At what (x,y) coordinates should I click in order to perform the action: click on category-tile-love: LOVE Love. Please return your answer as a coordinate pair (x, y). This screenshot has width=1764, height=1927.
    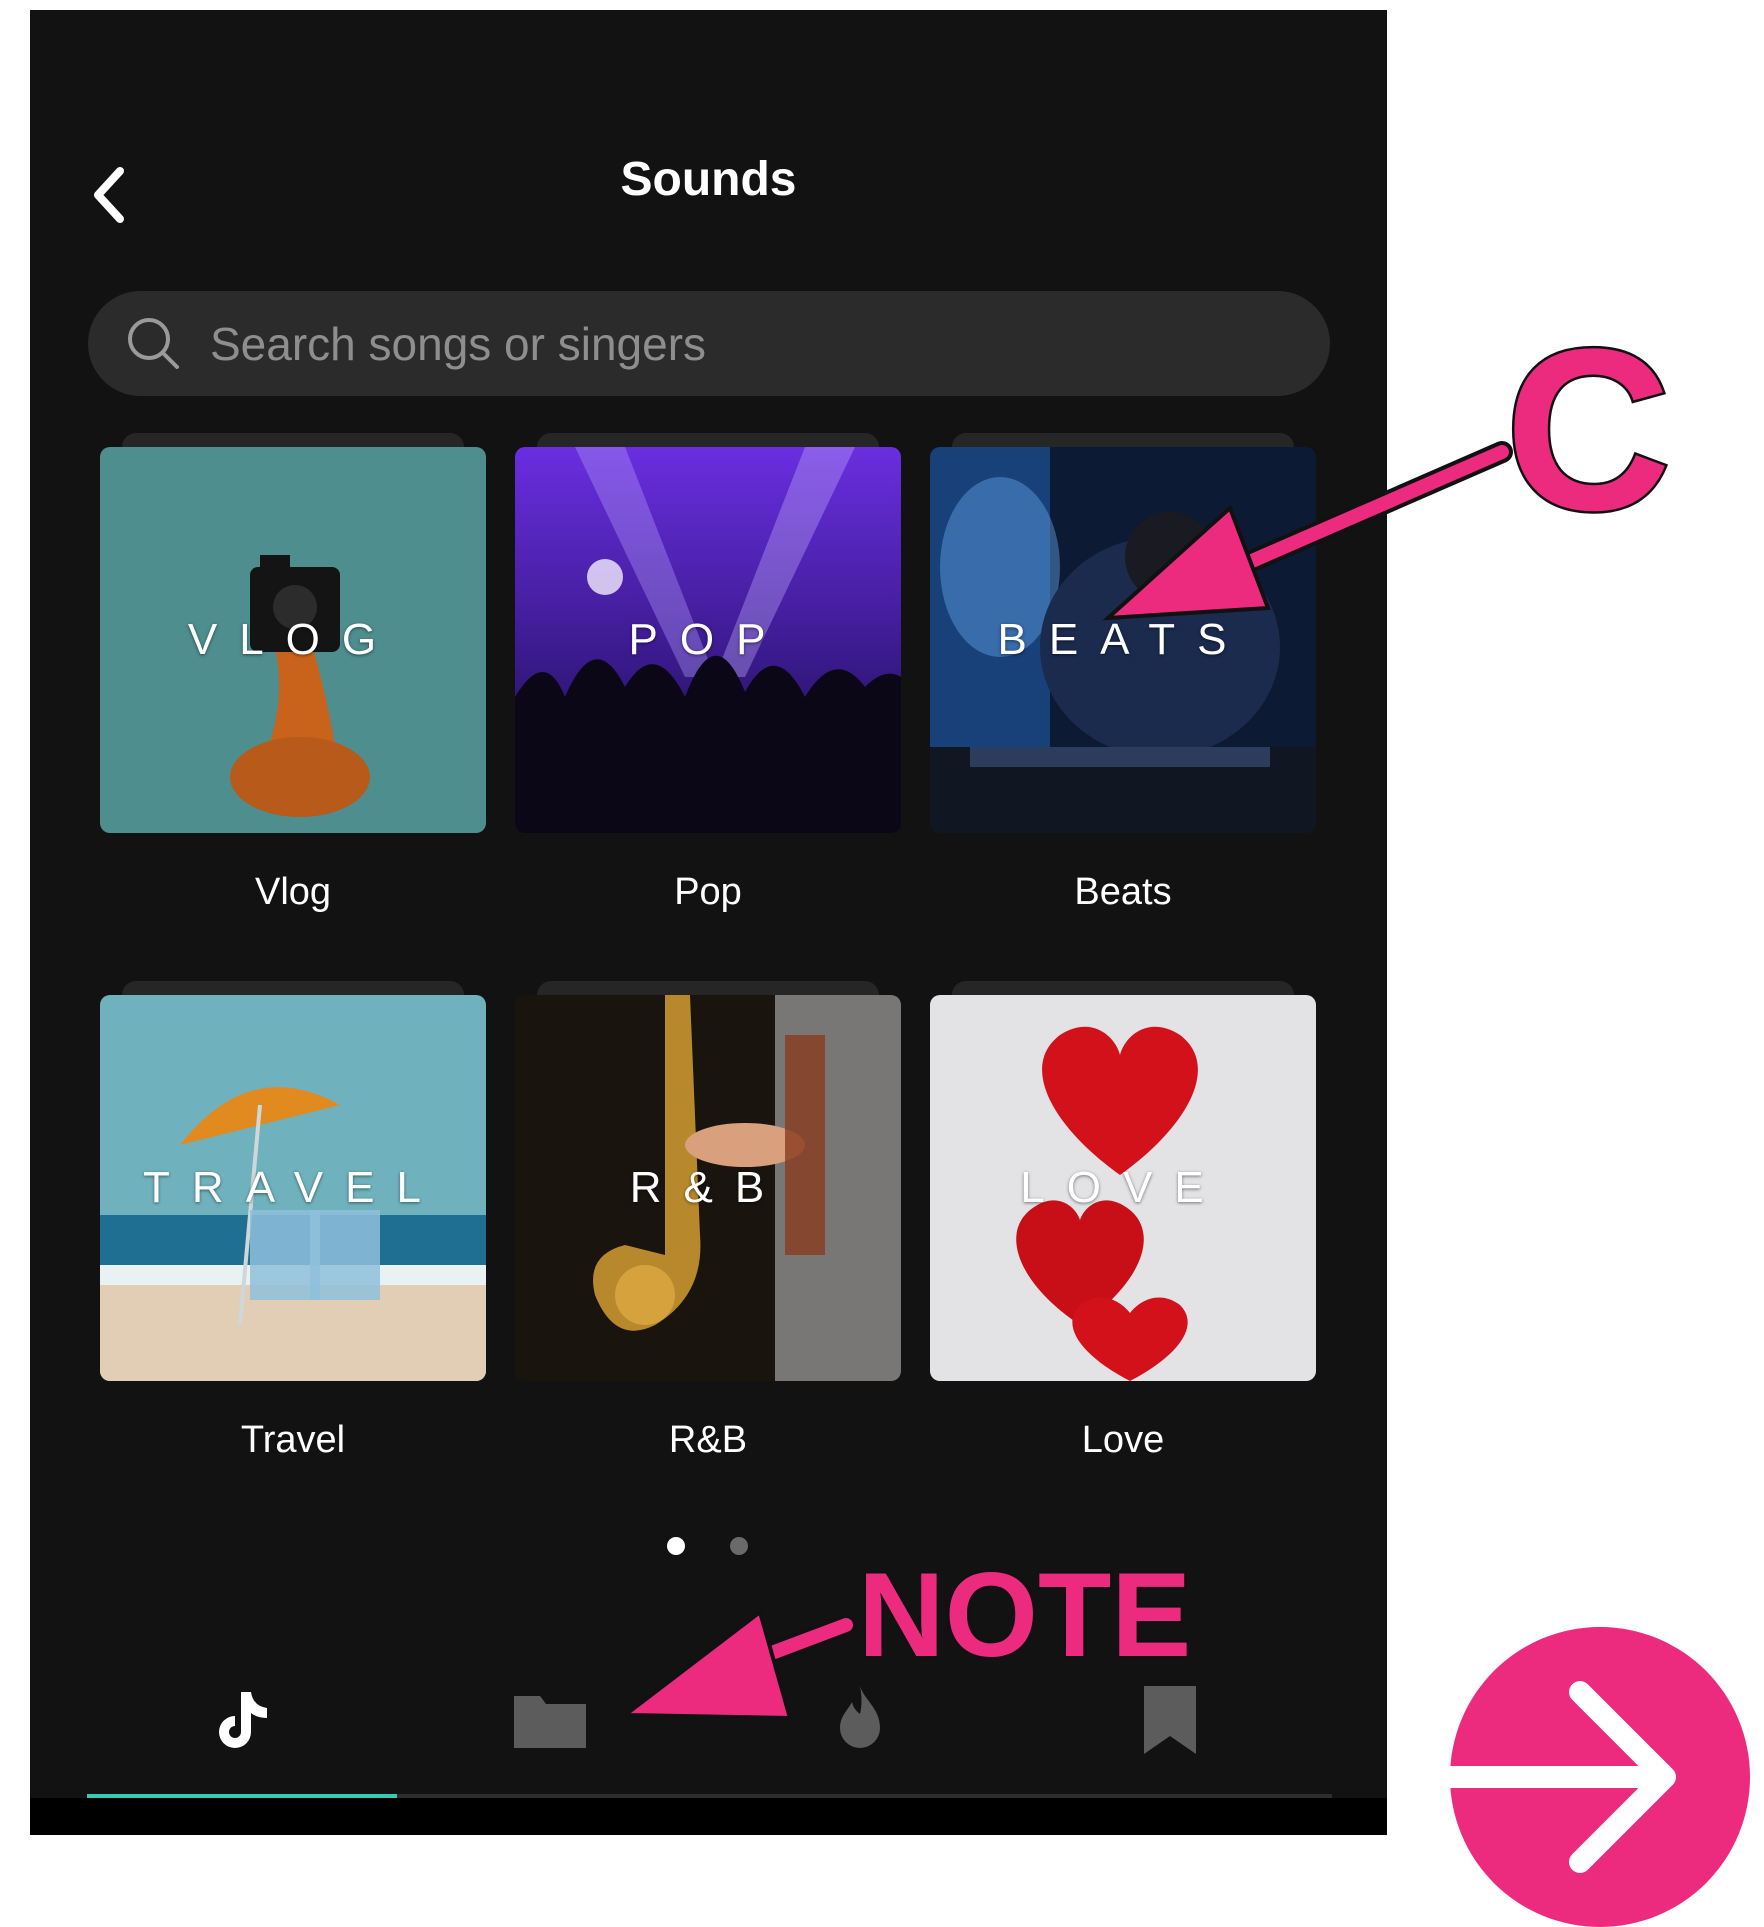
    Looking at the image, I should click on (1123, 1221).